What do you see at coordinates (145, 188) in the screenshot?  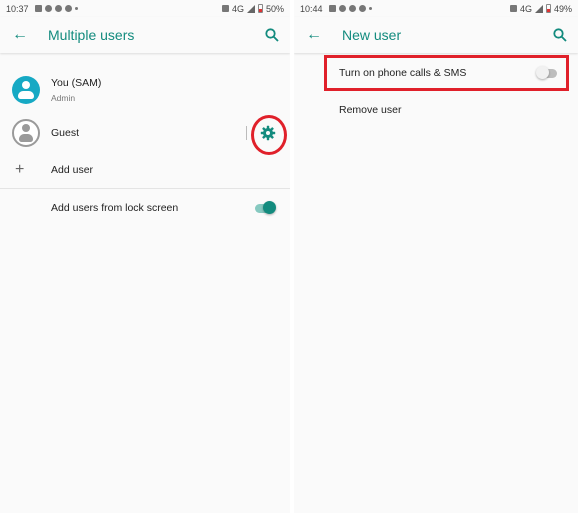 I see `section-separator` at bounding box center [145, 188].